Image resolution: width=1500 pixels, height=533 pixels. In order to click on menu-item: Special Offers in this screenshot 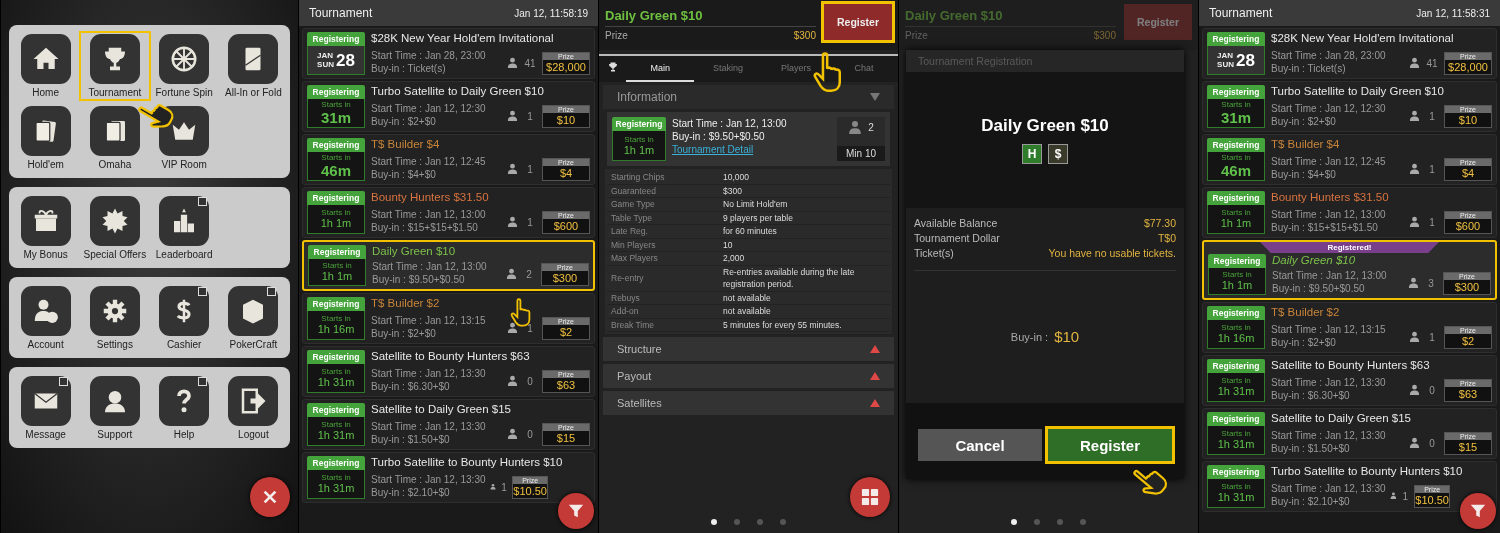, I will do `click(115, 228)`.